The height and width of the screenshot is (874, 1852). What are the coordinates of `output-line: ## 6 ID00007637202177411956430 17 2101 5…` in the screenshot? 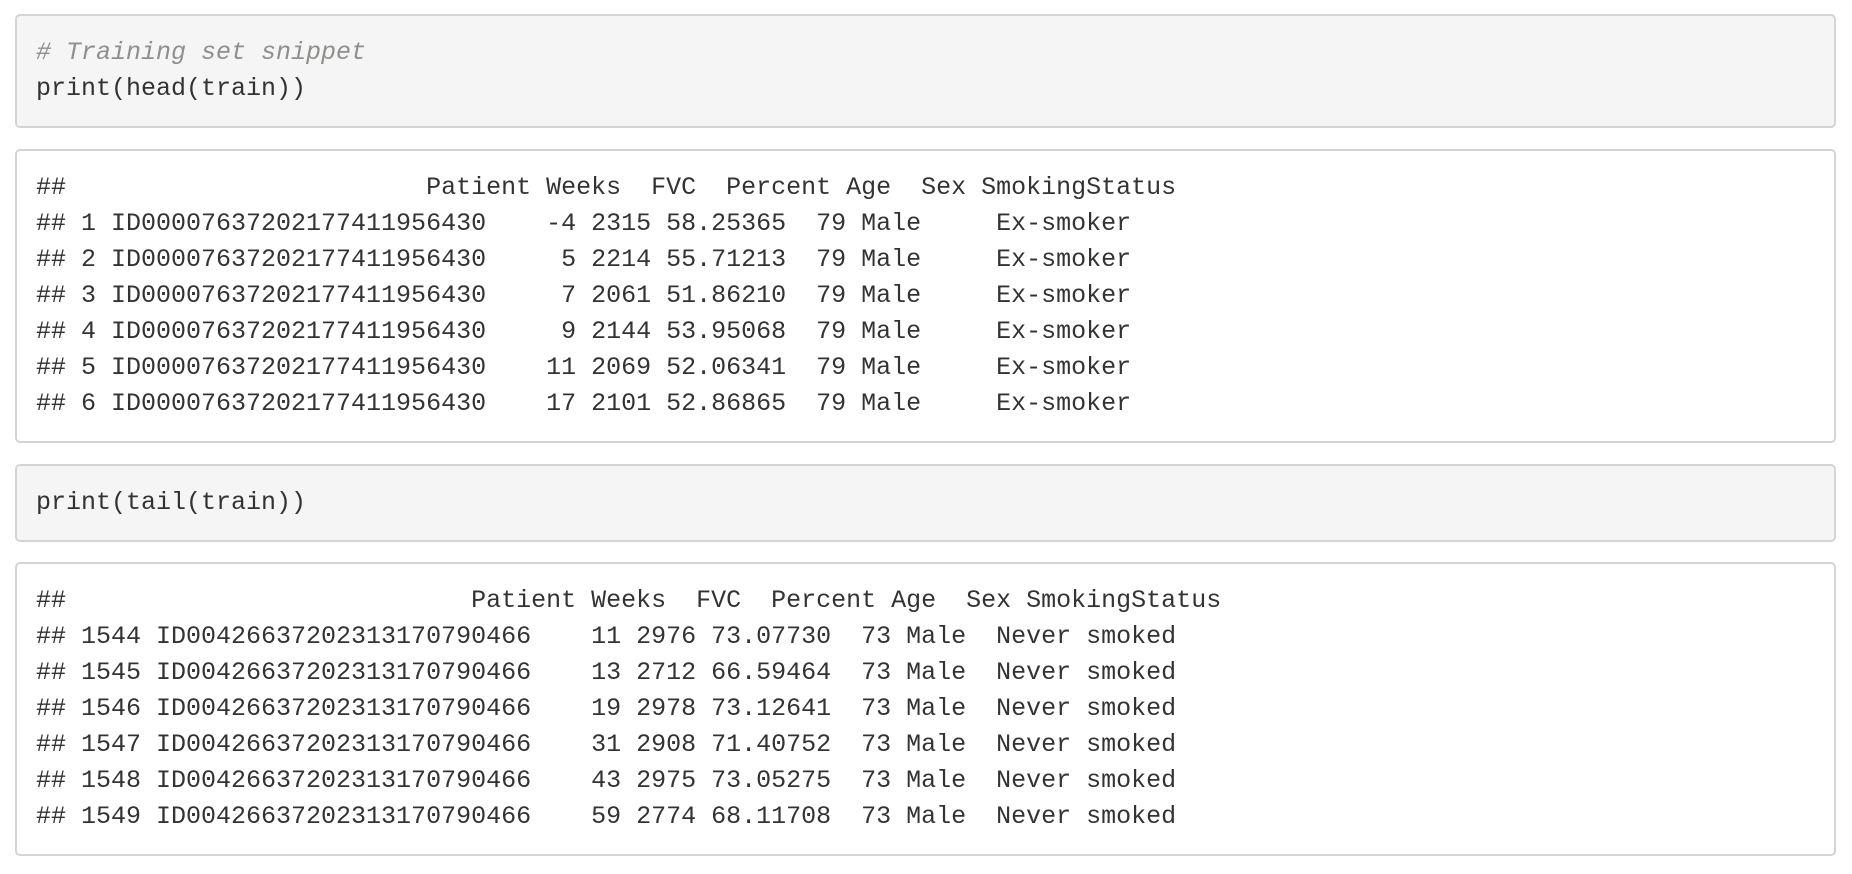 It's located at (584, 403).